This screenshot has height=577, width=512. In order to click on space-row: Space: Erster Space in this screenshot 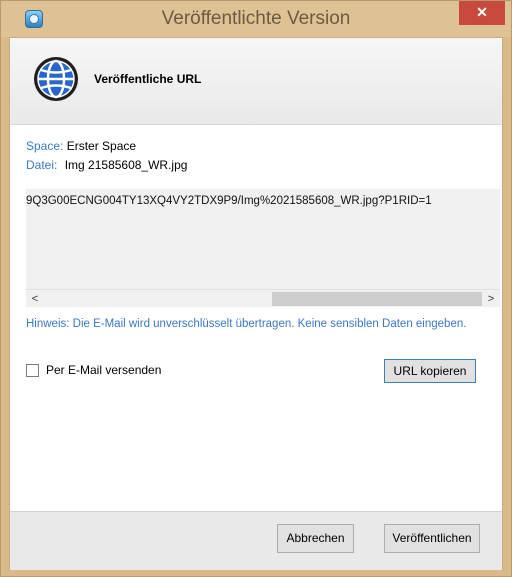, I will do `click(81, 146)`.